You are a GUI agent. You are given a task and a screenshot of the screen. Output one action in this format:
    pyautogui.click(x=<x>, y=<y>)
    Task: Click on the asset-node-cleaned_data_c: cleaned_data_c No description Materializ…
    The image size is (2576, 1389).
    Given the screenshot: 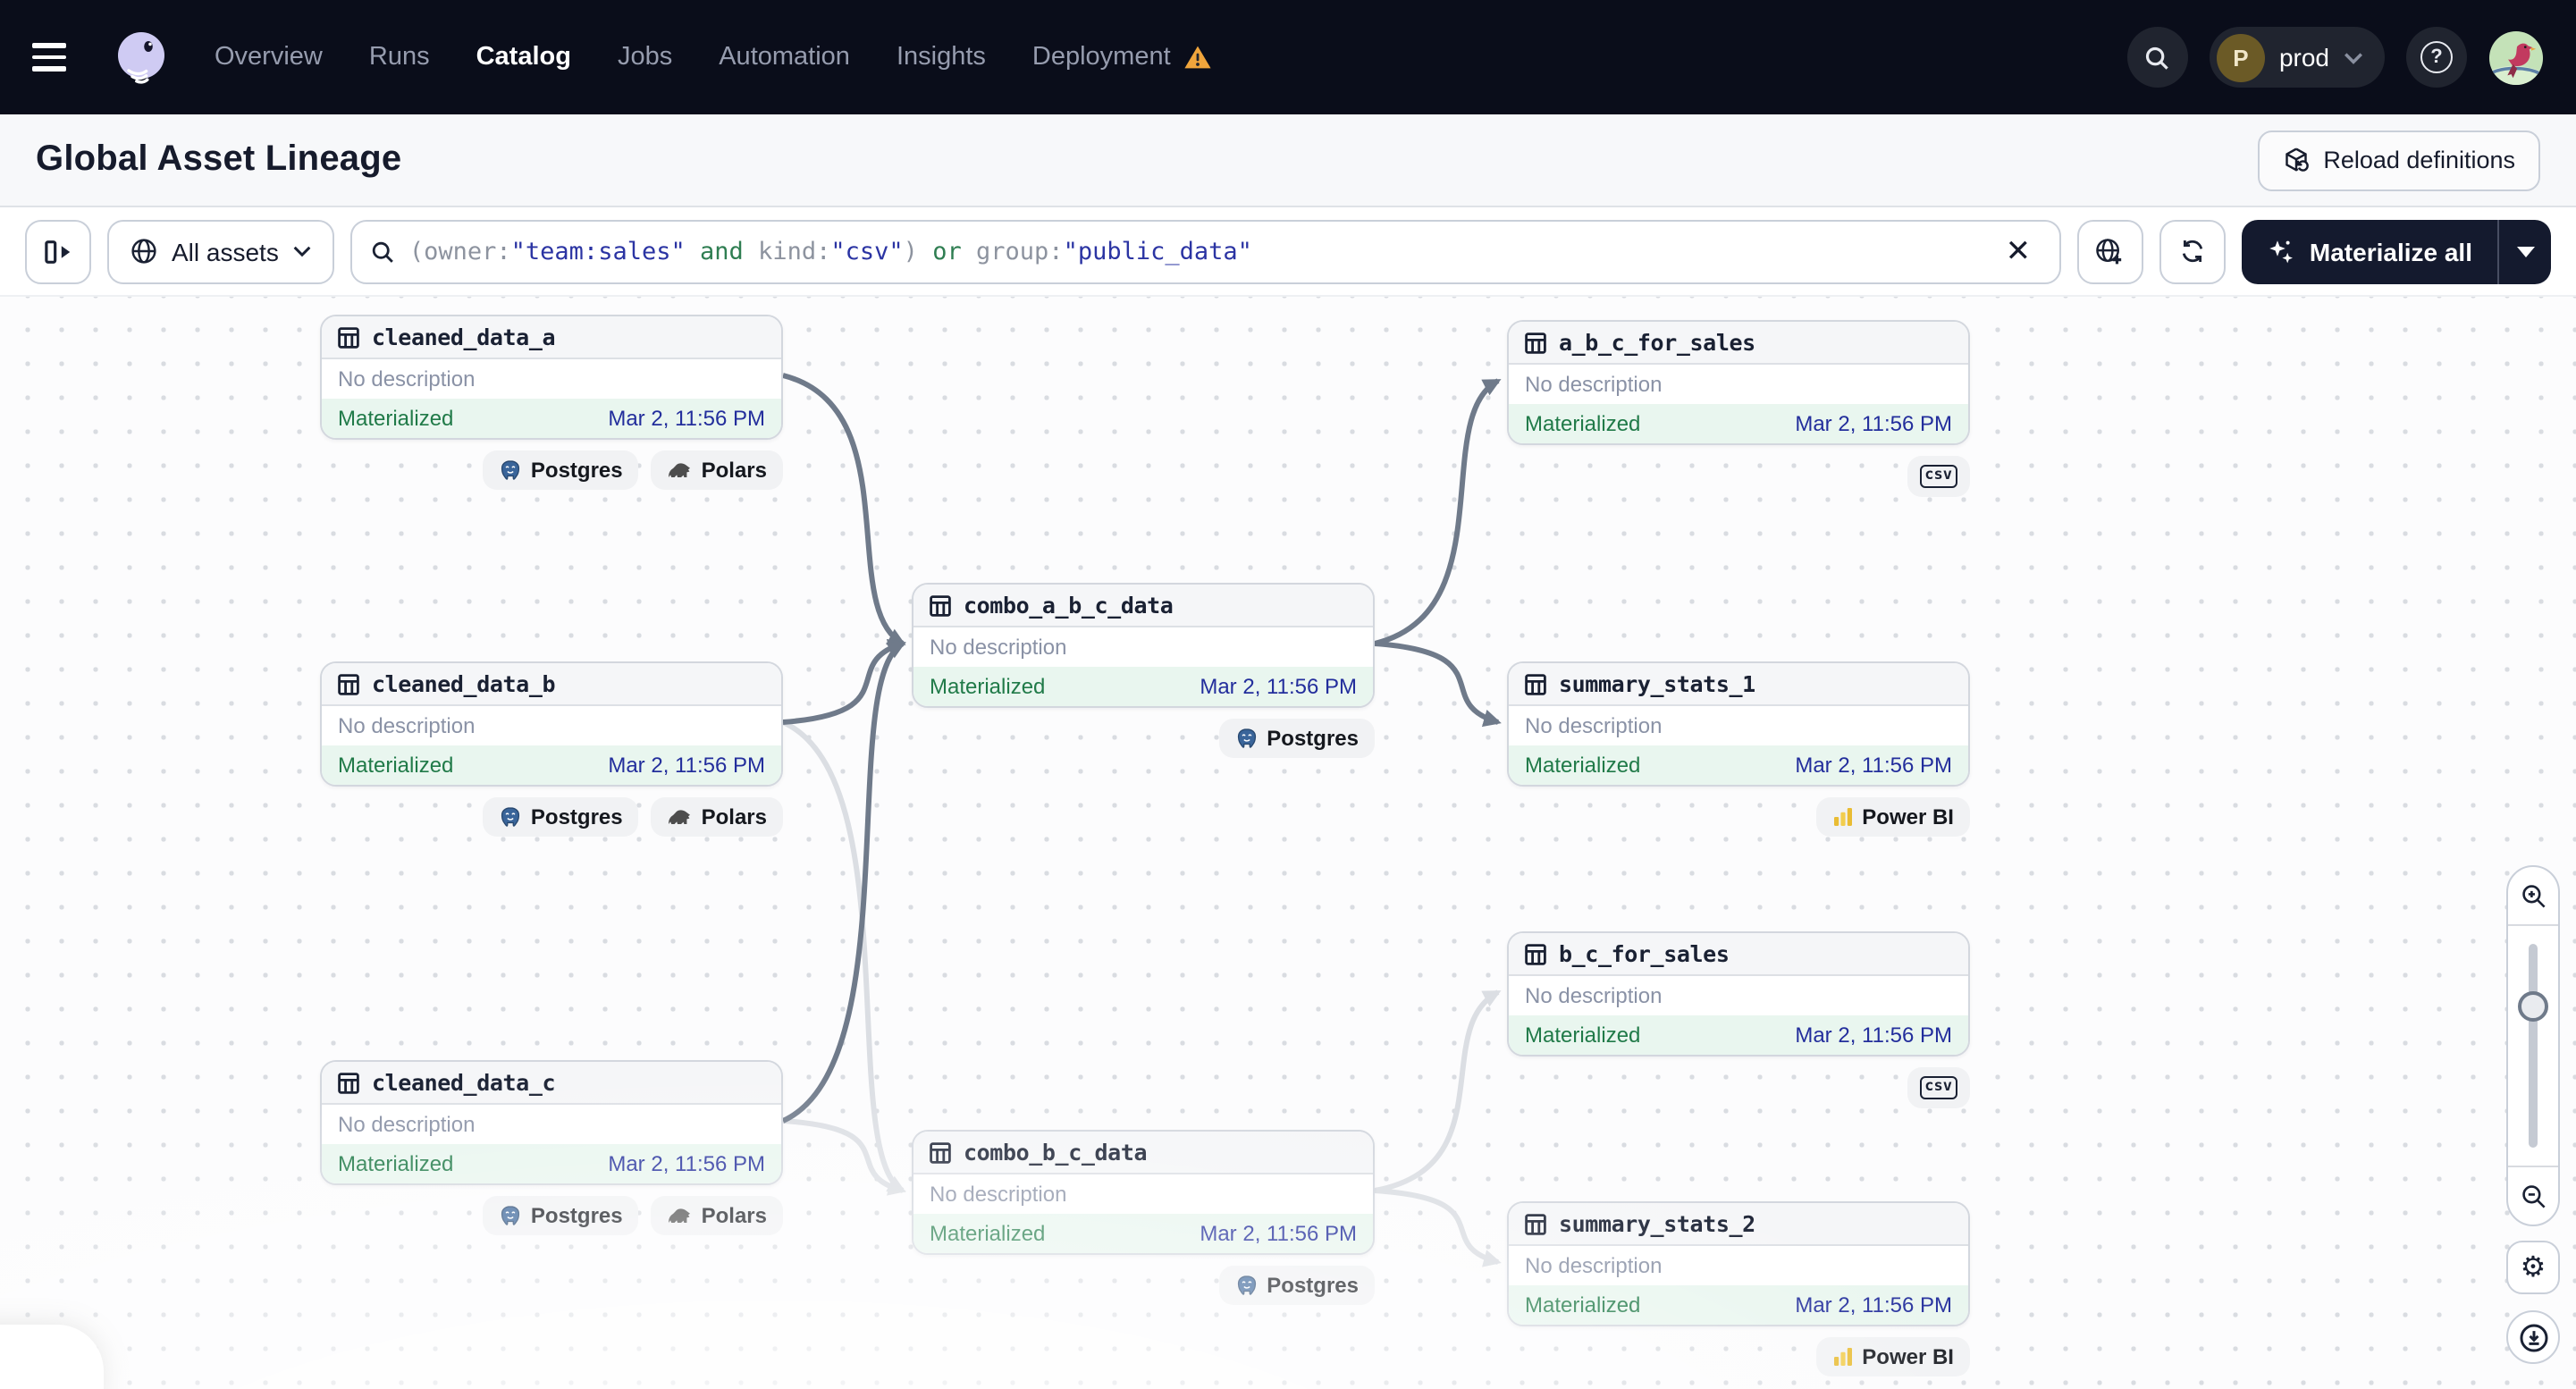 What is the action you would take?
    pyautogui.click(x=552, y=1122)
    